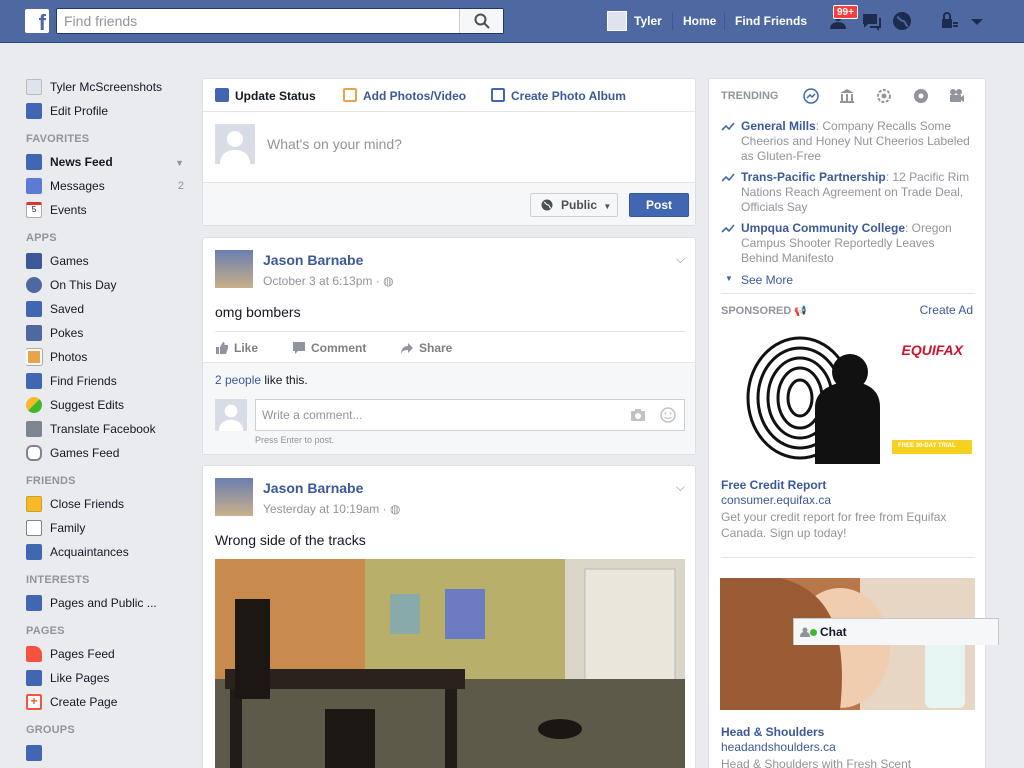  What do you see at coordinates (77, 186) in the screenshot?
I see `sidebar-item-label: Messages` at bounding box center [77, 186].